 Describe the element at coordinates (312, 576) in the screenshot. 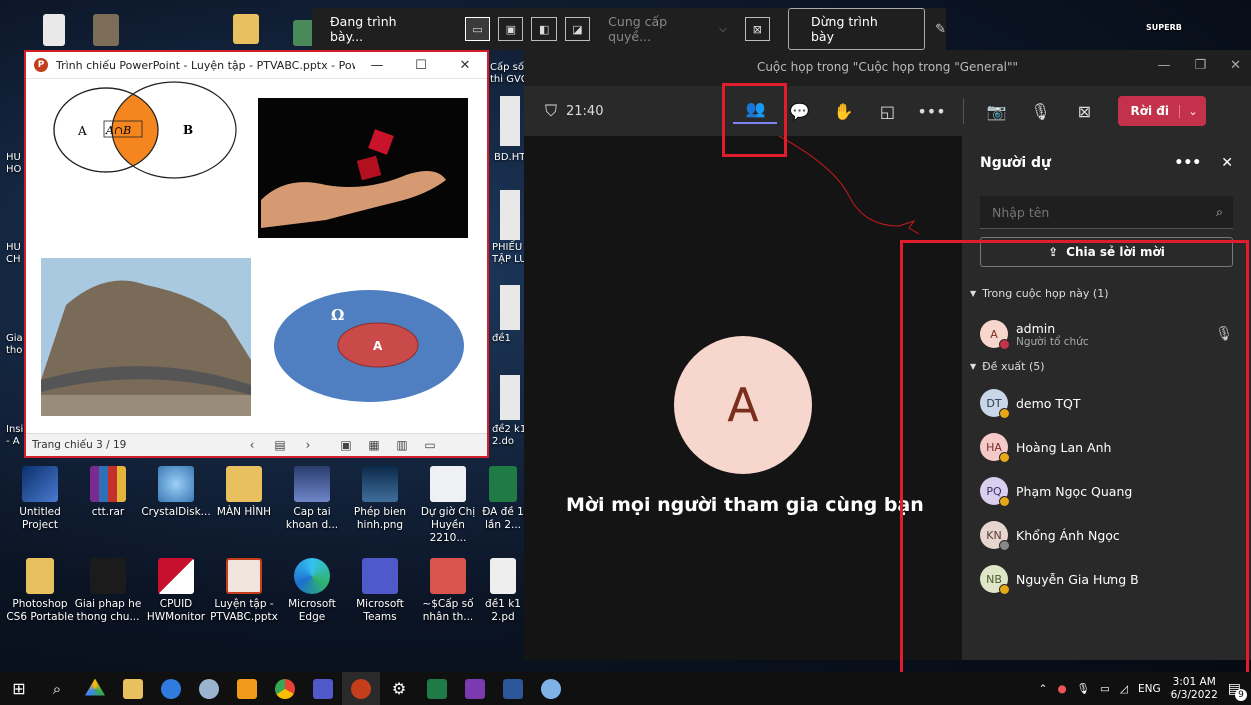

I see `edge-icon` at that location.